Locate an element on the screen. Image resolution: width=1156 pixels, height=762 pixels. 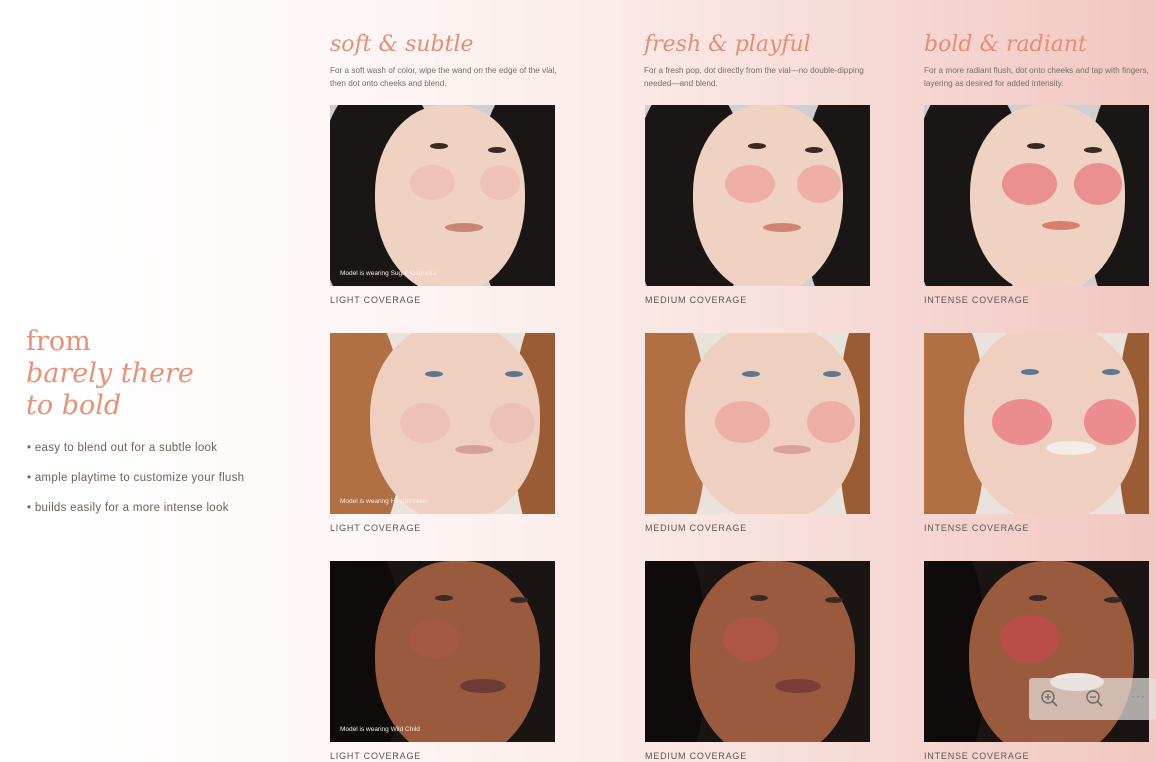
zoom-out-icon is located at coordinates (1094, 698).